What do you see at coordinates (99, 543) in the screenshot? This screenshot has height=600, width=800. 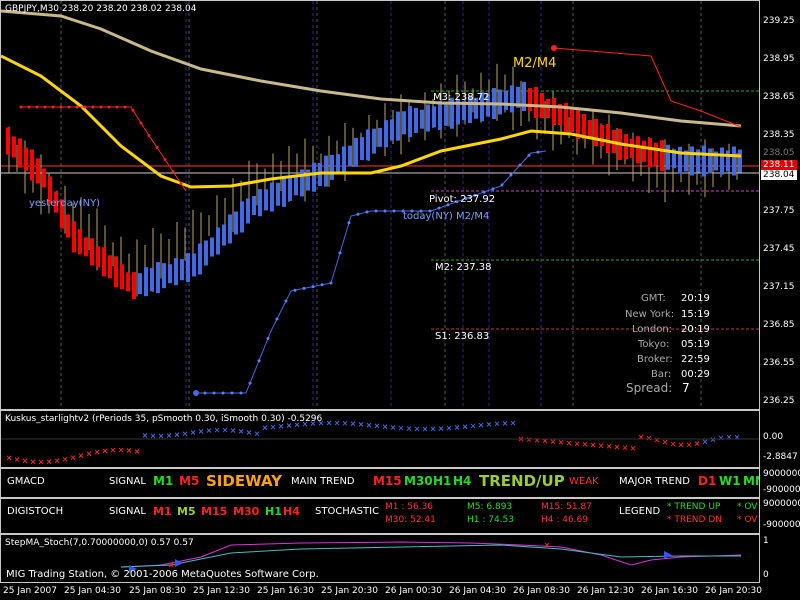 I see `stepma-title: StepMA_Stoch(7,0.70000000,0) 0.57 0.57` at bounding box center [99, 543].